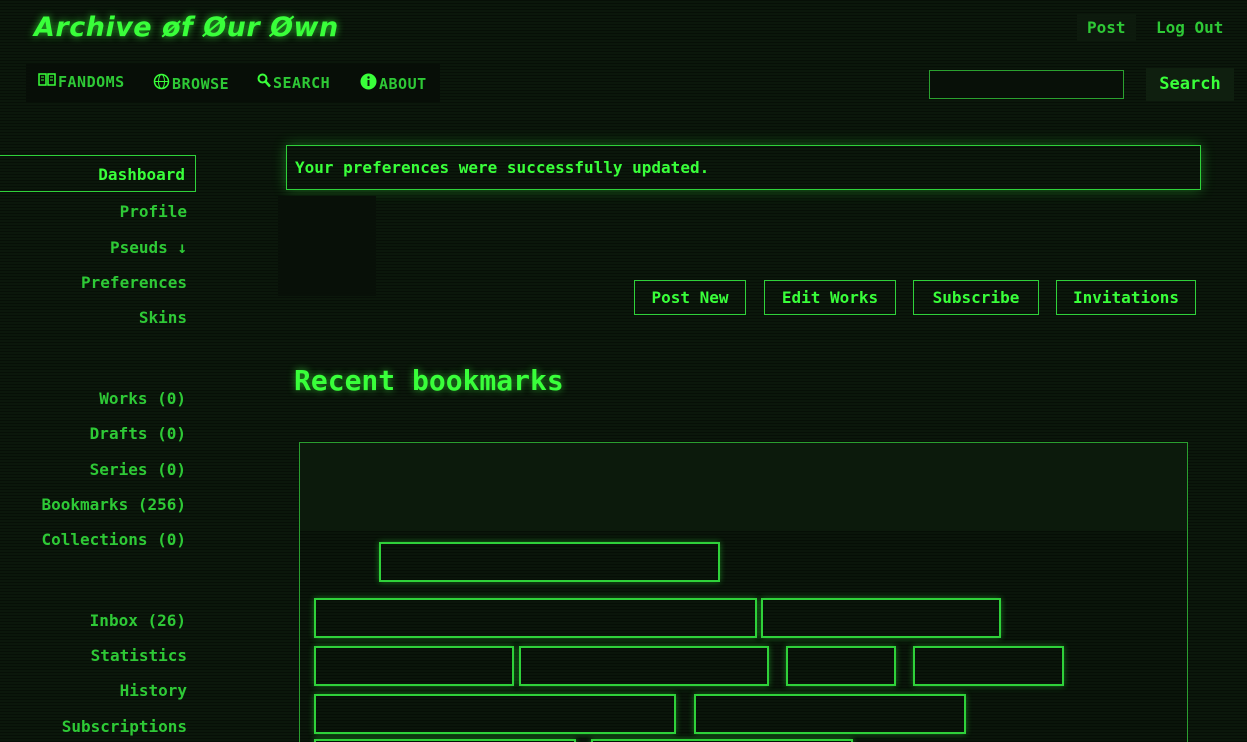 The image size is (1247, 742). What do you see at coordinates (98, 173) in the screenshot?
I see `sidebar-item-dashboard: Dashboard` at bounding box center [98, 173].